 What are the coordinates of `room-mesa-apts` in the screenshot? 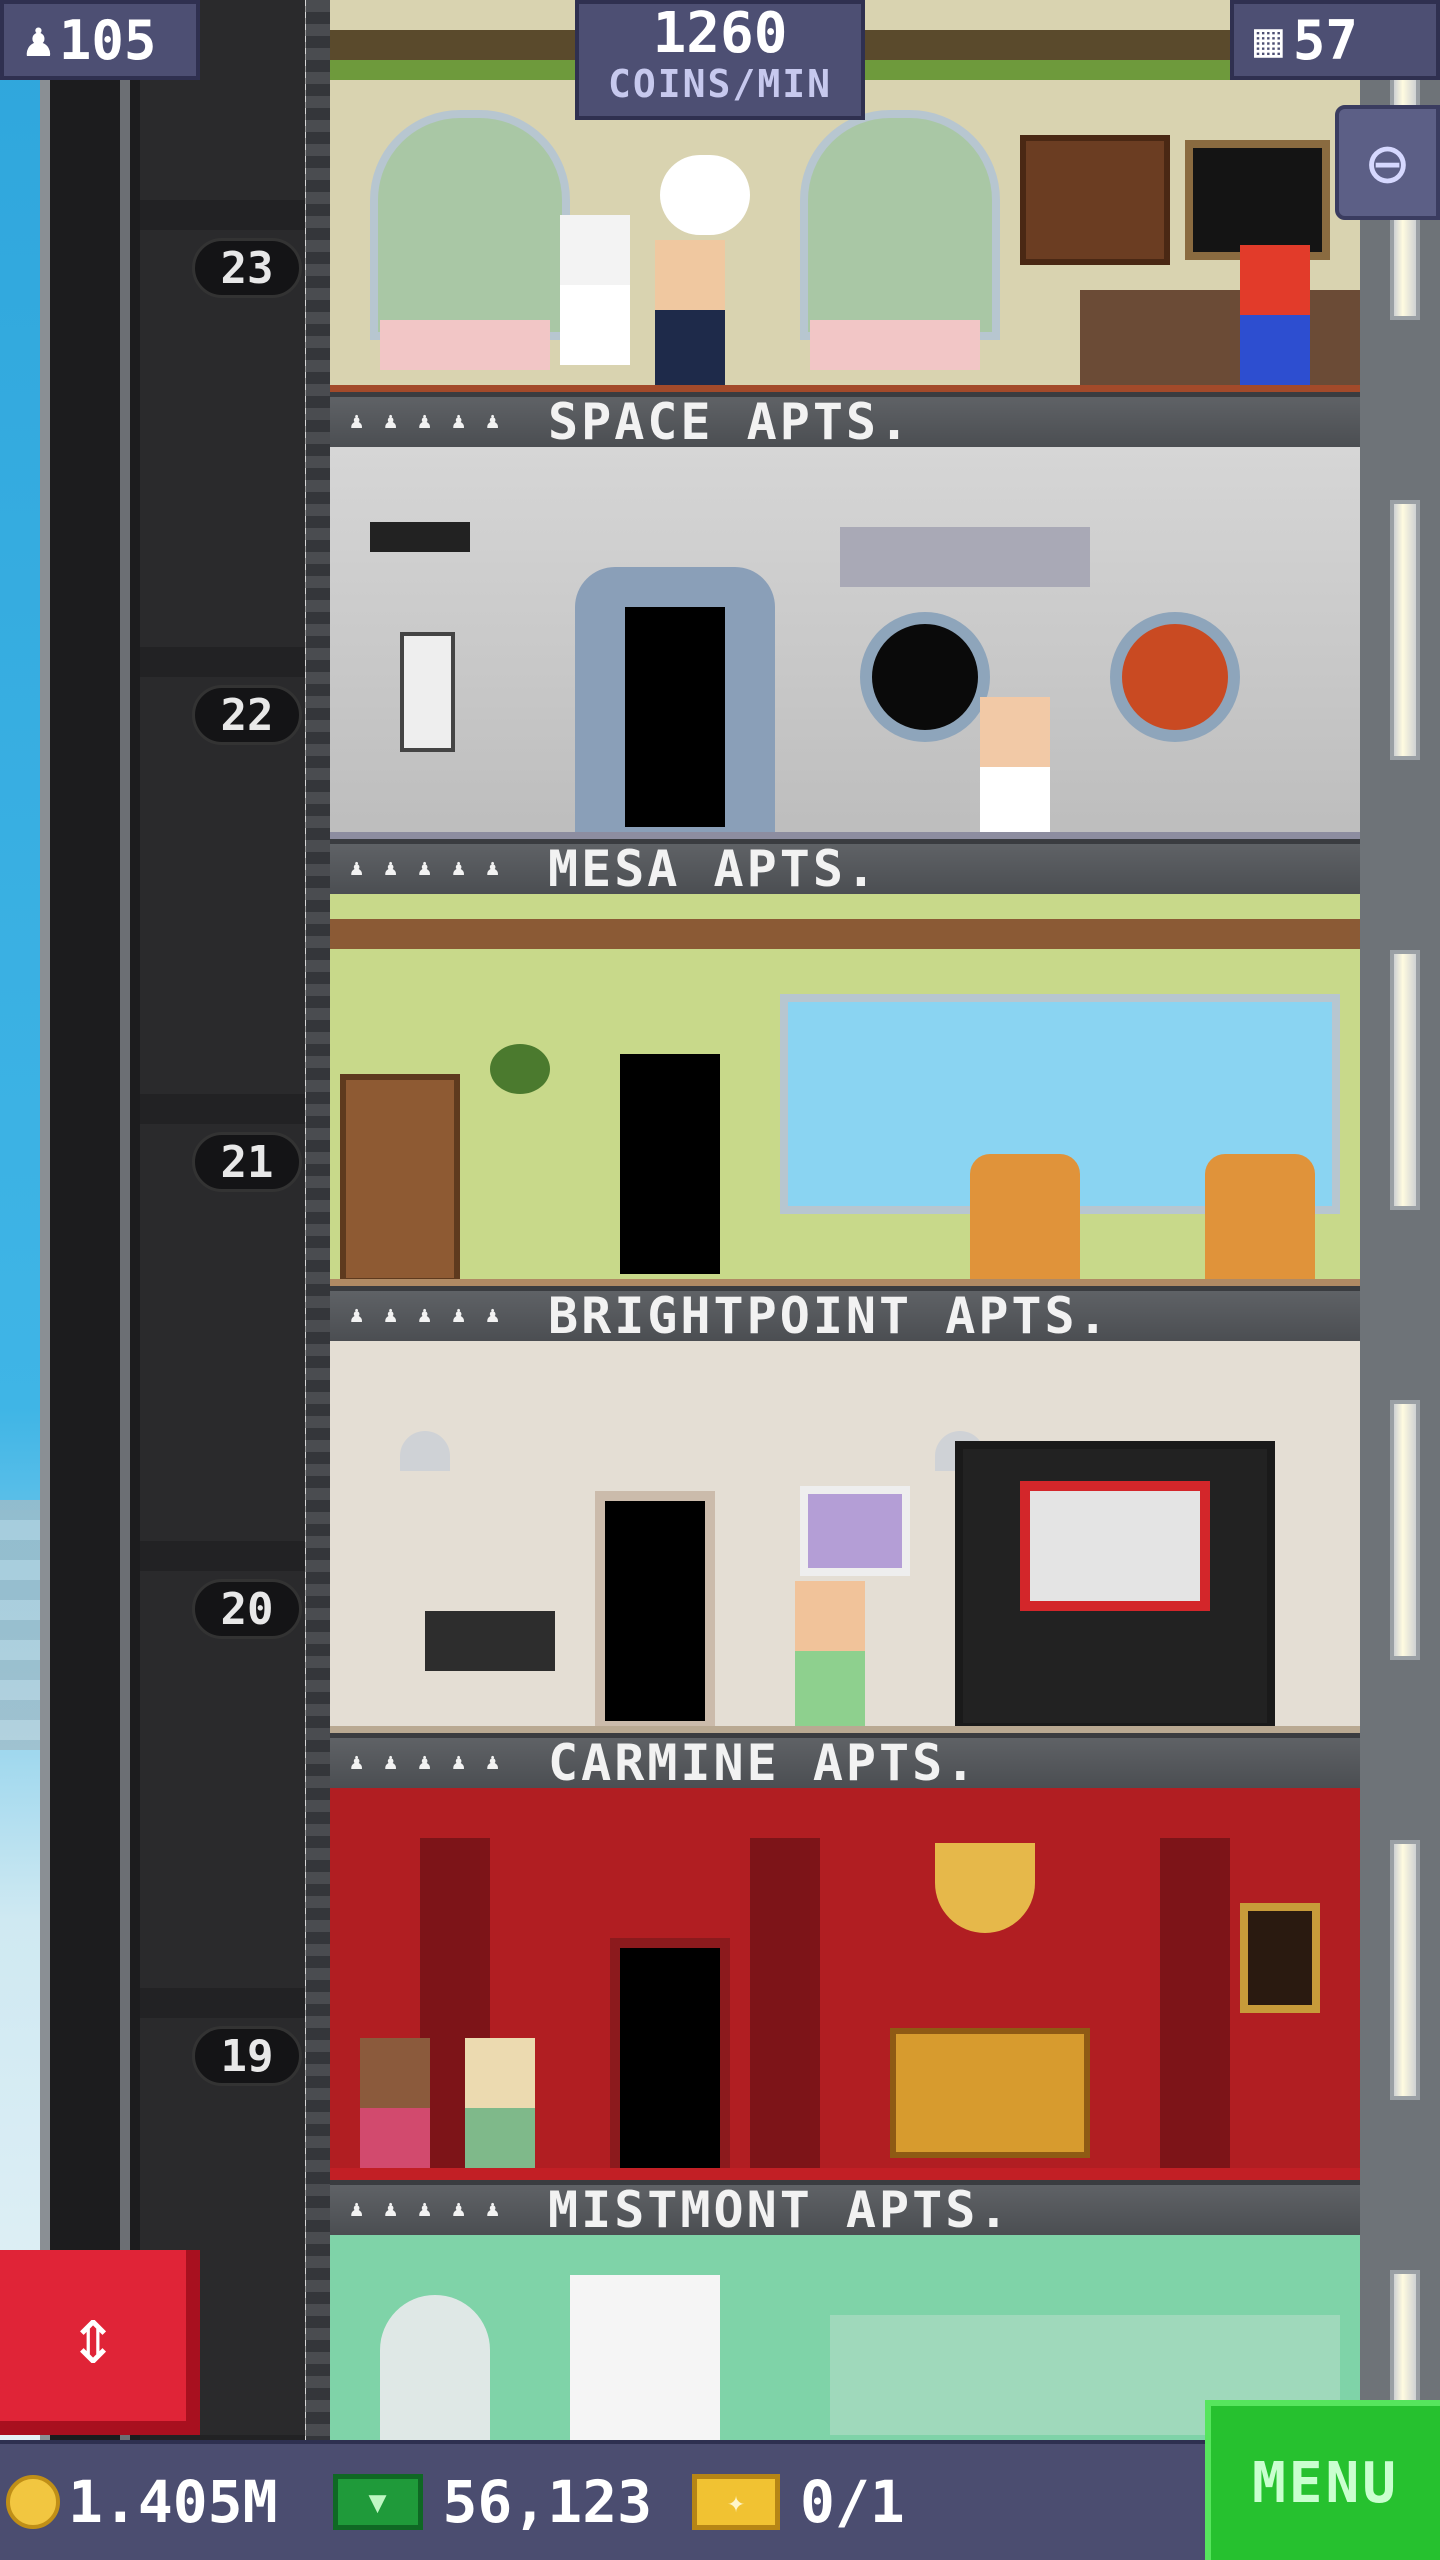 It's located at (845, 1090).